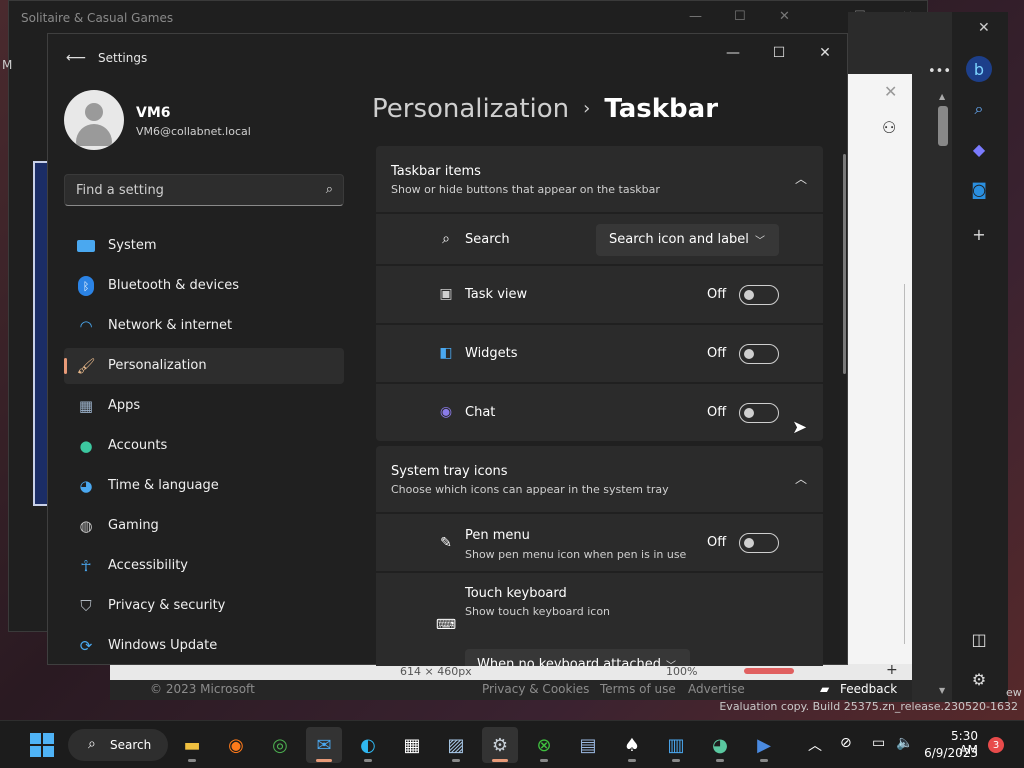  Describe the element at coordinates (280, 745) in the screenshot. I see `chrome-icon: ◎` at that location.